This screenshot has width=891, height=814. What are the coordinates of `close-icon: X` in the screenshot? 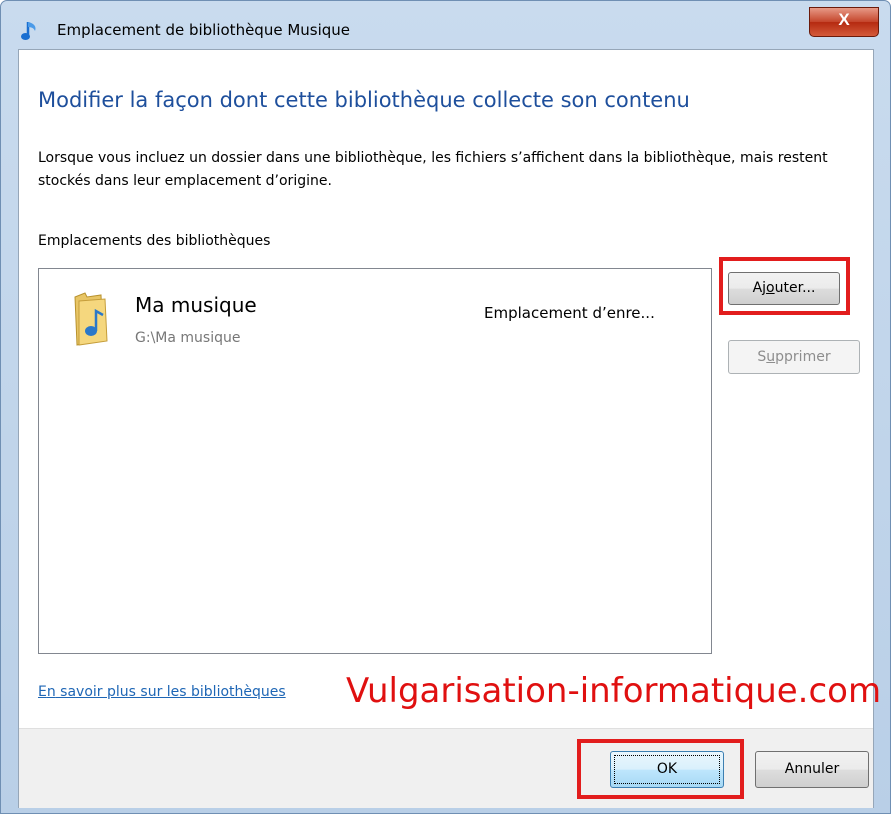 It's located at (844, 19).